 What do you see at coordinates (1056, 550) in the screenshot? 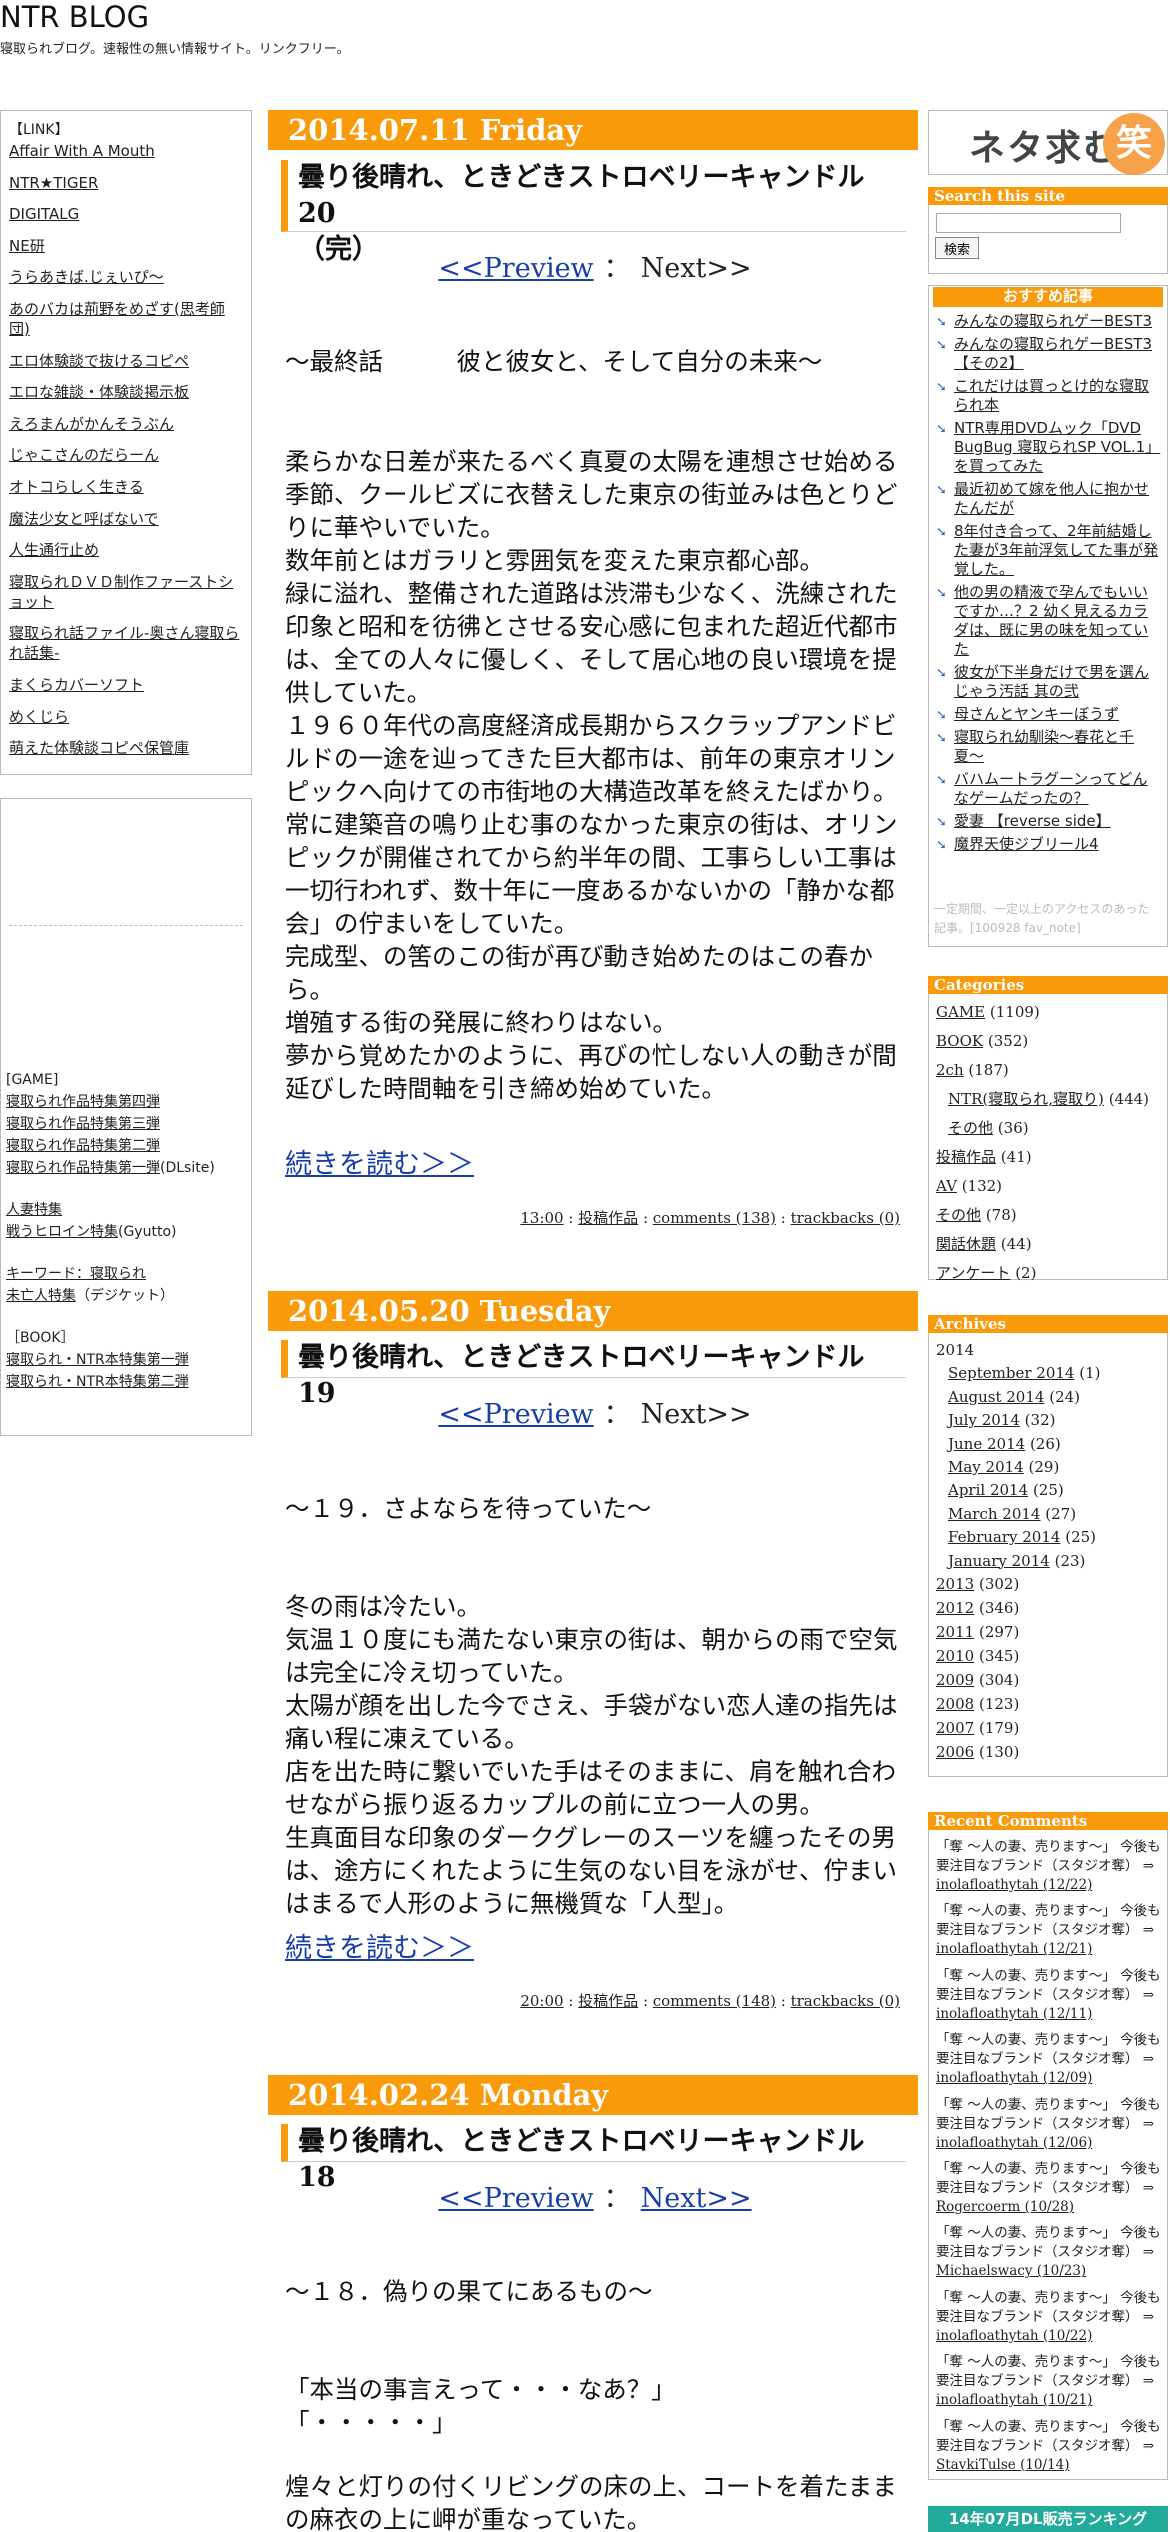
I see `recommended-link: 8年付き合って、2年前結婚した妻が3年前浮気してた事が発覚した。` at bounding box center [1056, 550].